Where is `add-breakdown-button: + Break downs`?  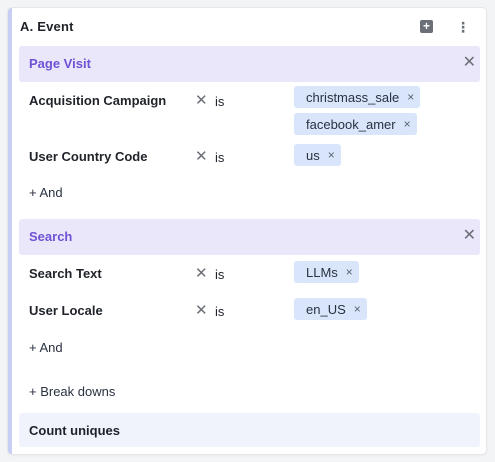
add-breakdown-button: + Break downs is located at coordinates (72, 391).